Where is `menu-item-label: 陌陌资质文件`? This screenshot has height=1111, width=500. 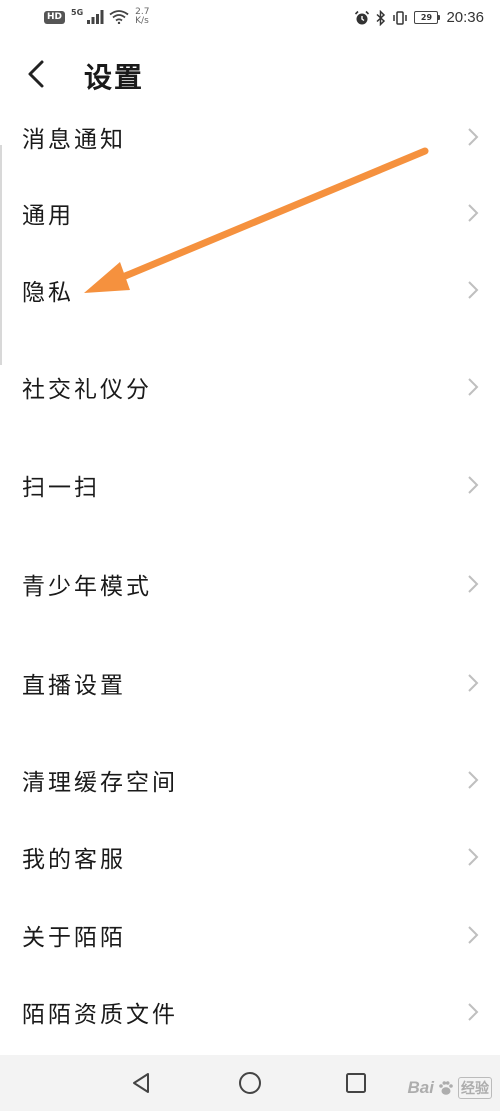
menu-item-label: 陌陌资质文件 is located at coordinates (100, 1015).